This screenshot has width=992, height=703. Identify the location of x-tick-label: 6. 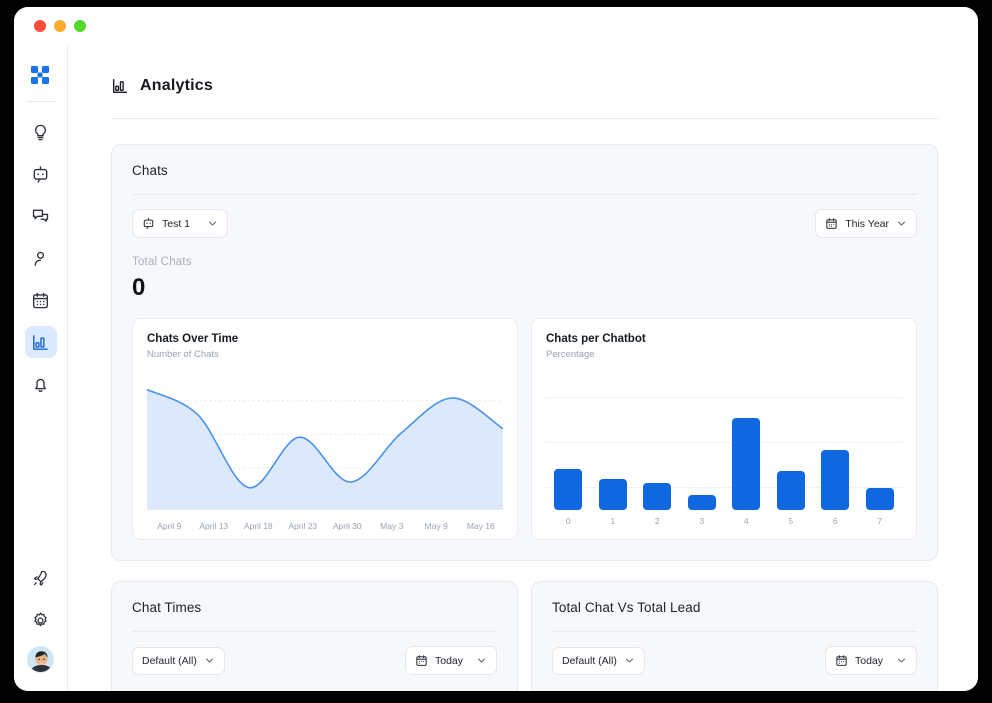
(835, 521).